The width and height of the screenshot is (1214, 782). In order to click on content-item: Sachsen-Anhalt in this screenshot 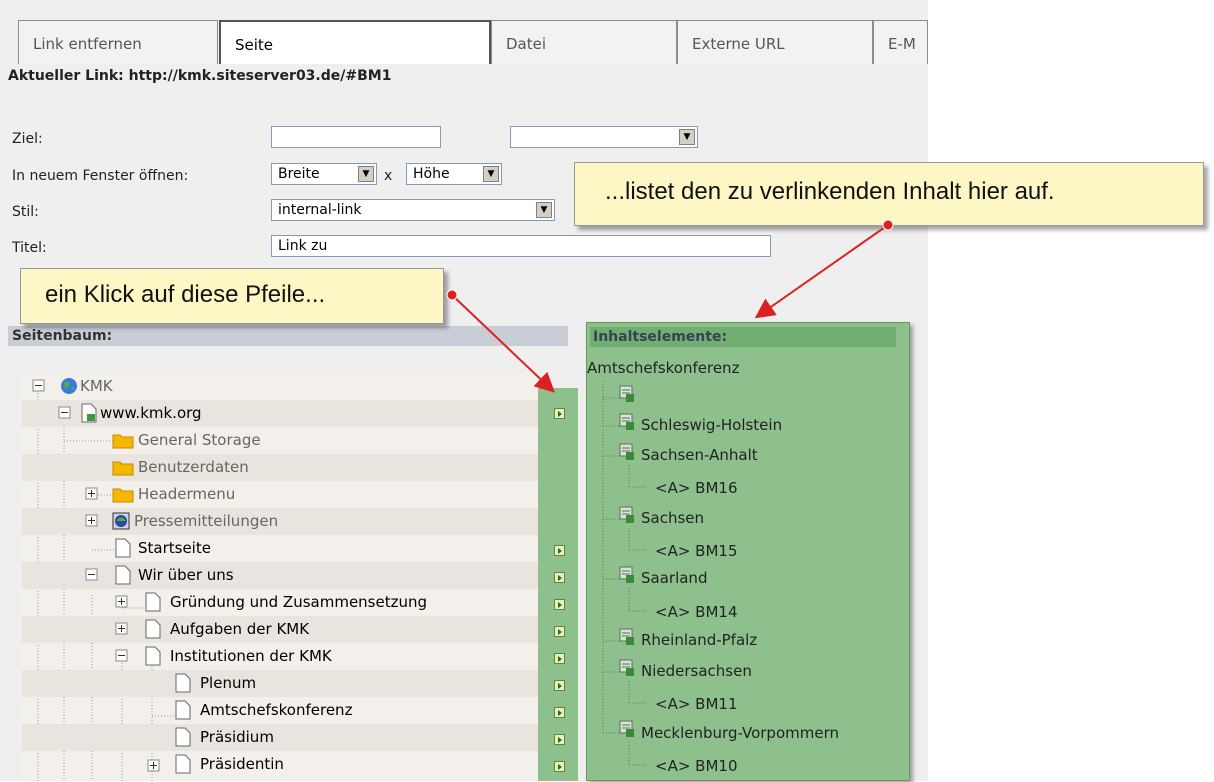, I will do `click(699, 455)`.